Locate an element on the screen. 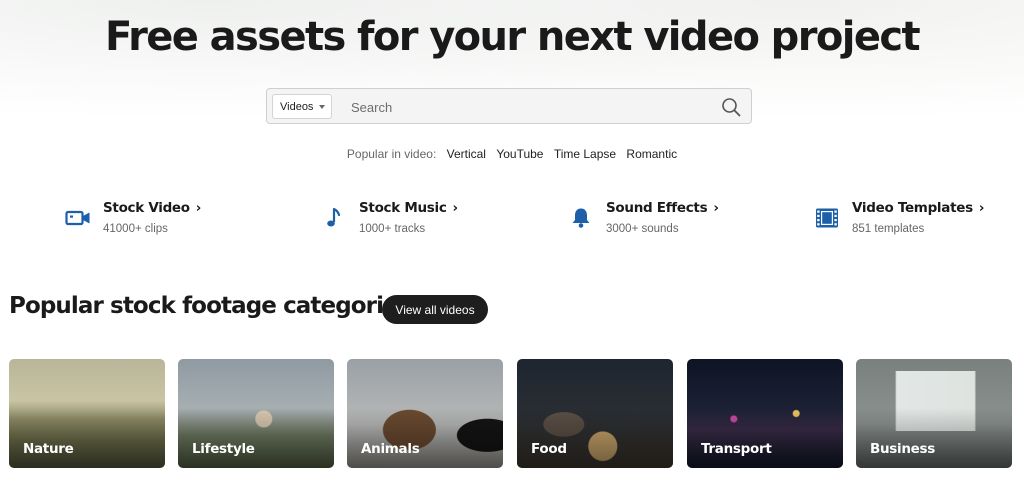 Image resolution: width=1024 pixels, height=478 pixels. film-strip-icon is located at coordinates (827, 218).